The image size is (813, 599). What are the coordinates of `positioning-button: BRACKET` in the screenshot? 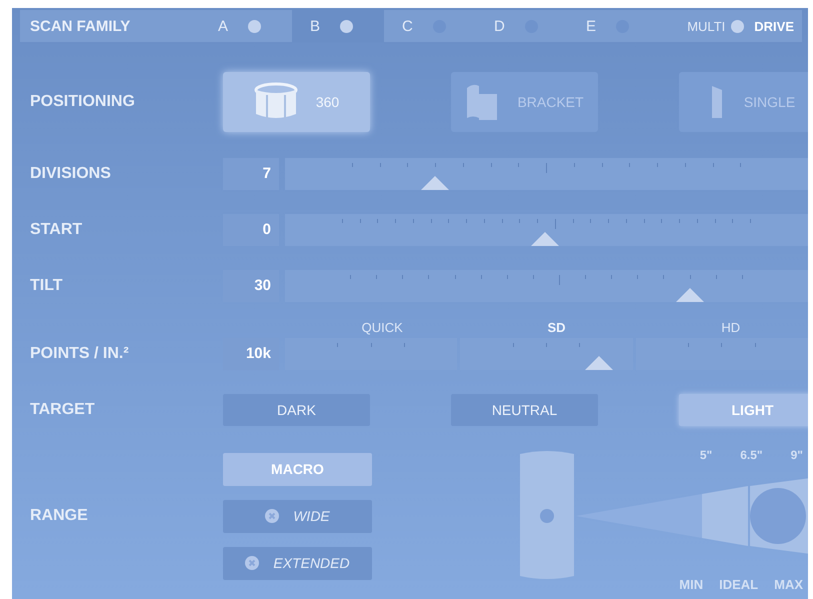 It's located at (524, 102).